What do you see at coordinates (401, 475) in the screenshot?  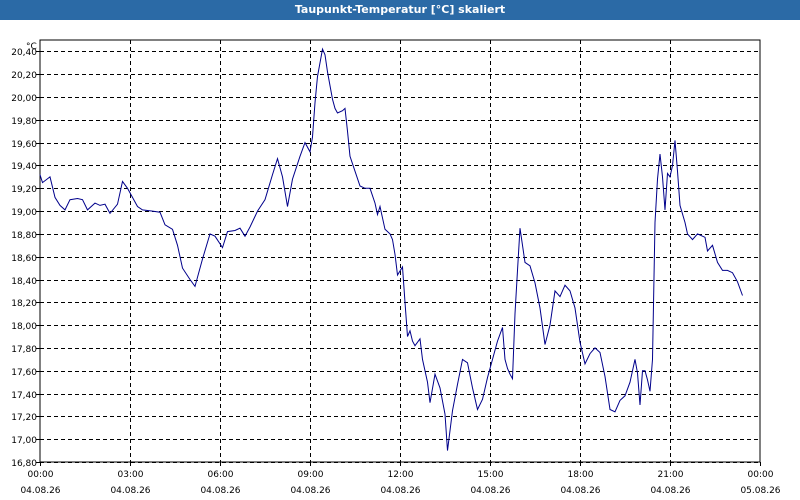 I see `x-tick-time-label: 12:00` at bounding box center [401, 475].